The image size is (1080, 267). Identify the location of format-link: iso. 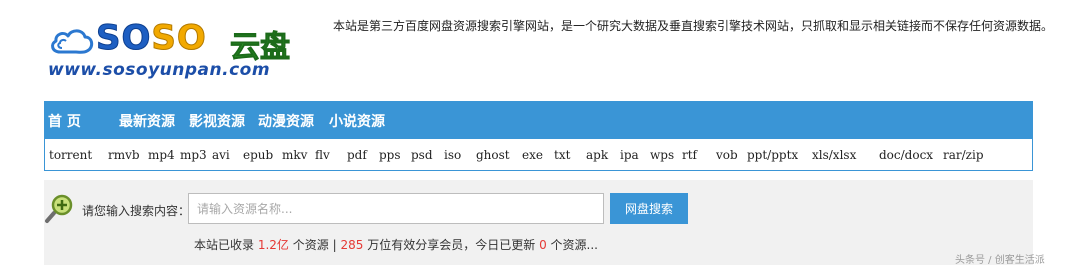
(452, 155).